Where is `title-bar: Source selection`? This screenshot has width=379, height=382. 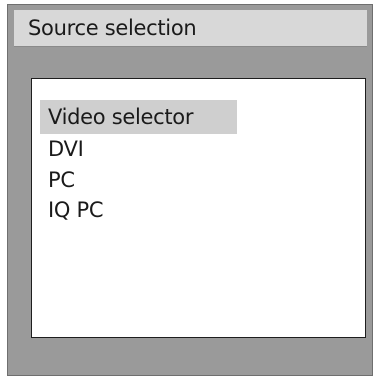
title-bar: Source selection is located at coordinates (190, 28).